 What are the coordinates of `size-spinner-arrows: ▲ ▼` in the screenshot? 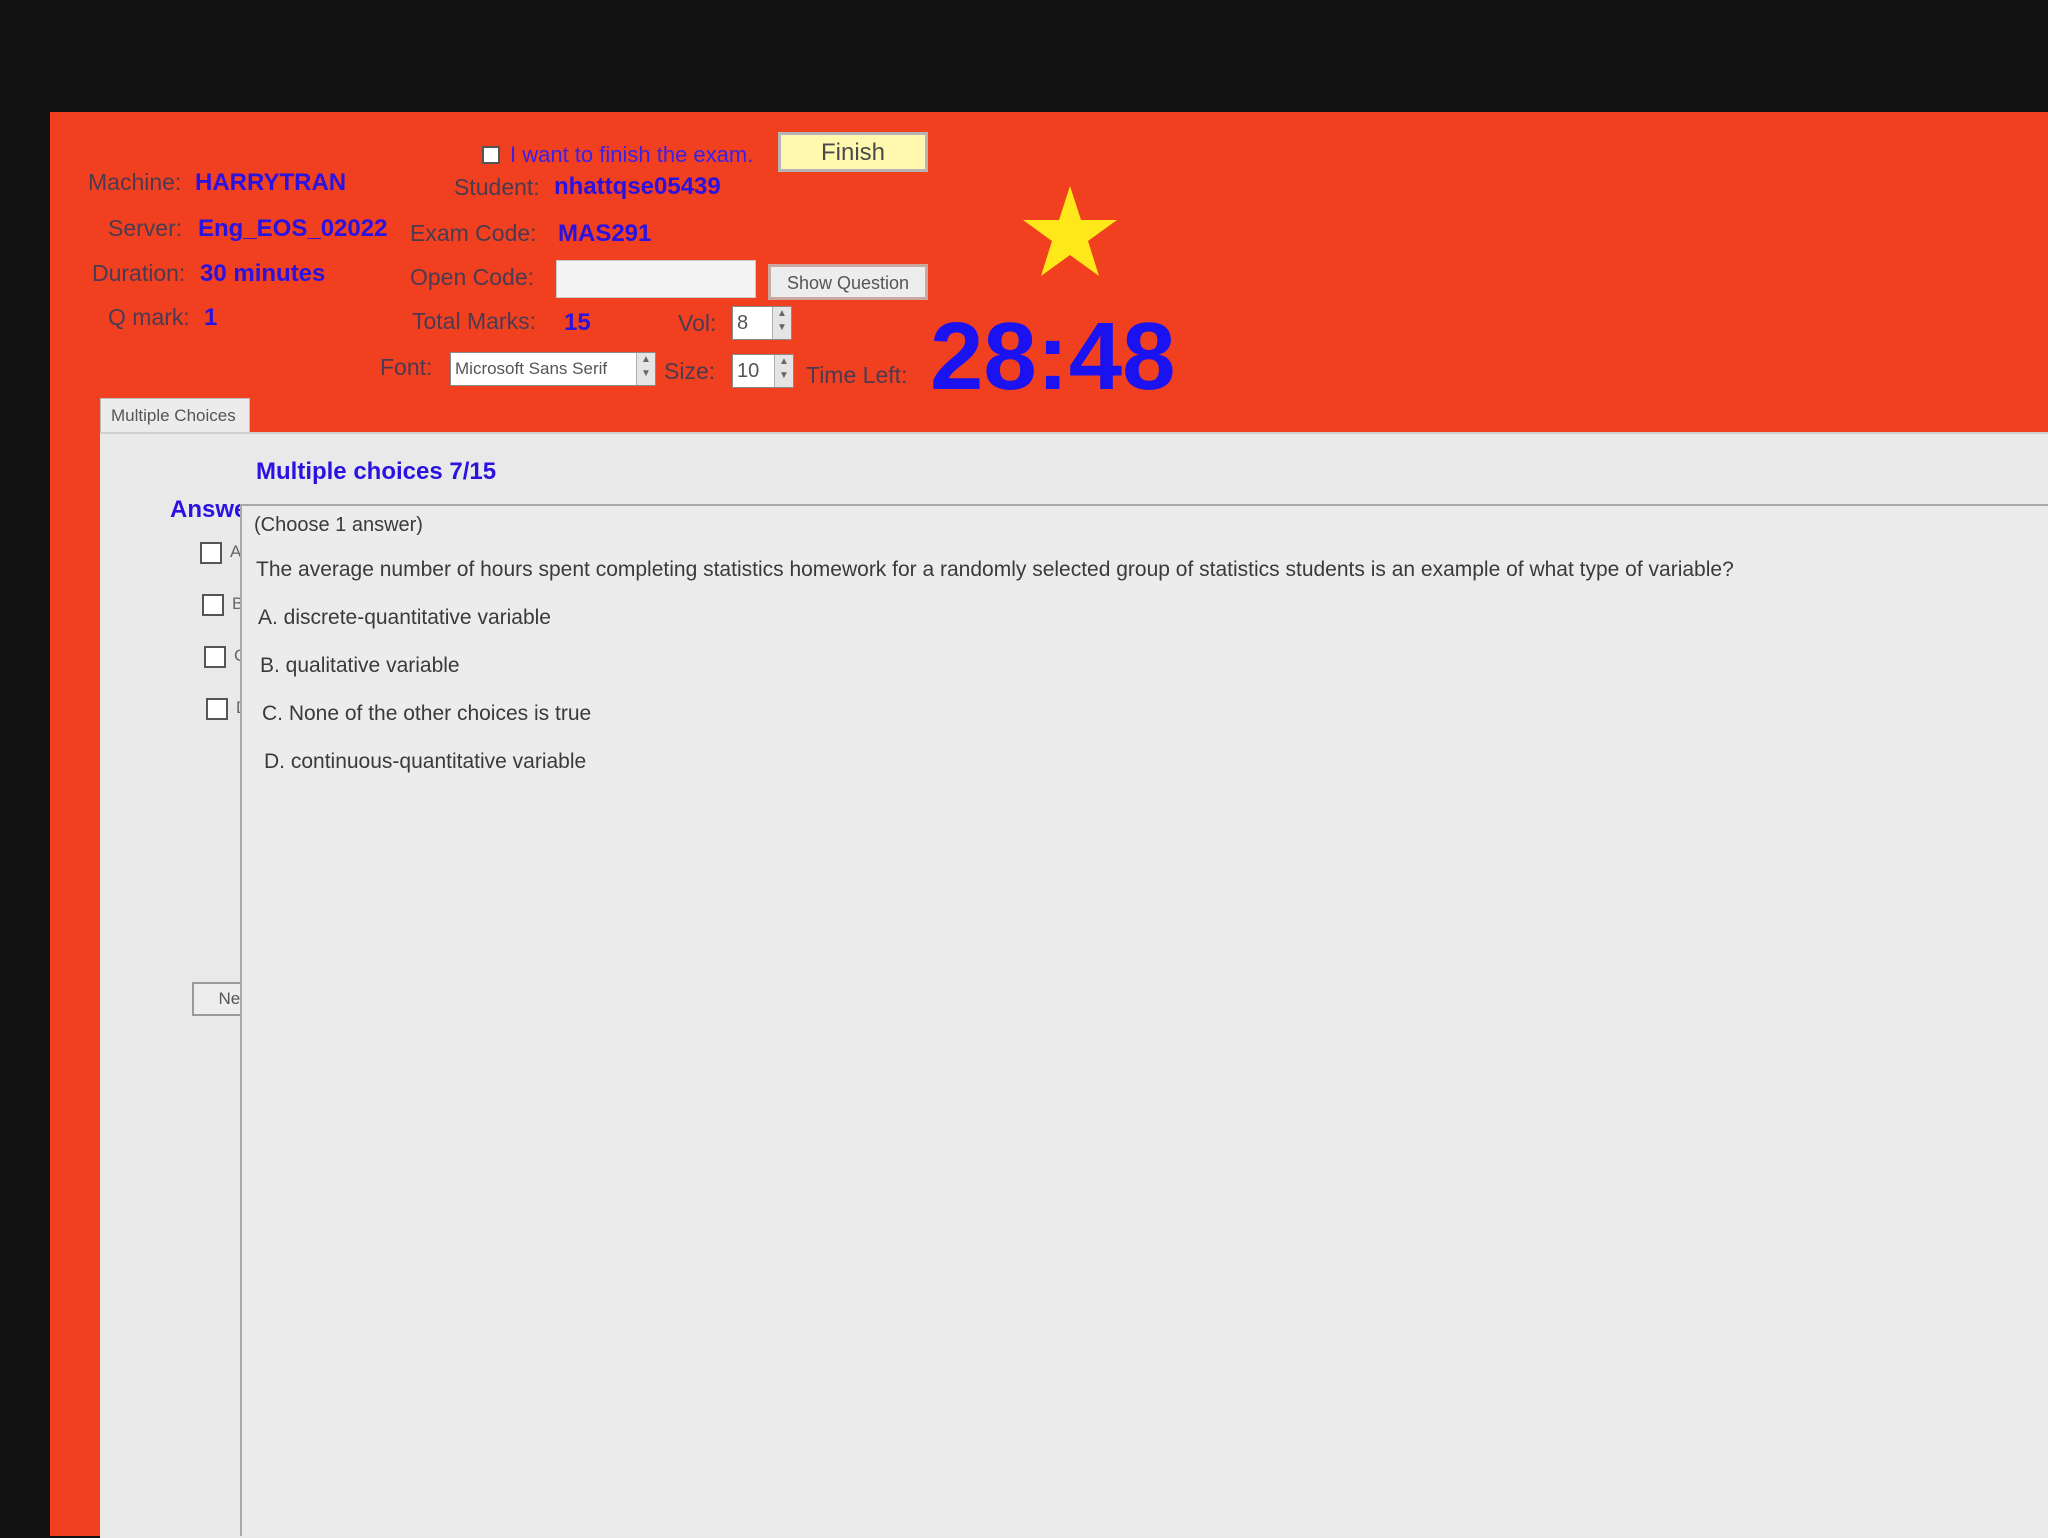 It's located at (783, 371).